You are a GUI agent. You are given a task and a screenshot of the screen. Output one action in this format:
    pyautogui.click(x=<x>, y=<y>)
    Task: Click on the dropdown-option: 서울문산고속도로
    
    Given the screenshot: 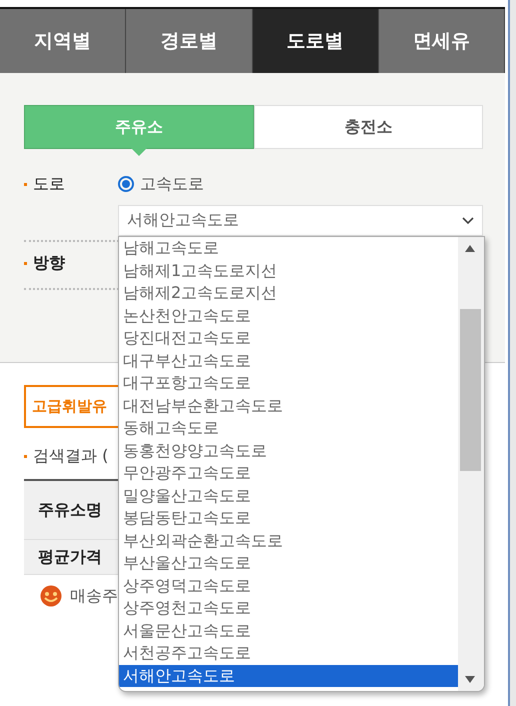 What is the action you would take?
    pyautogui.click(x=288, y=631)
    